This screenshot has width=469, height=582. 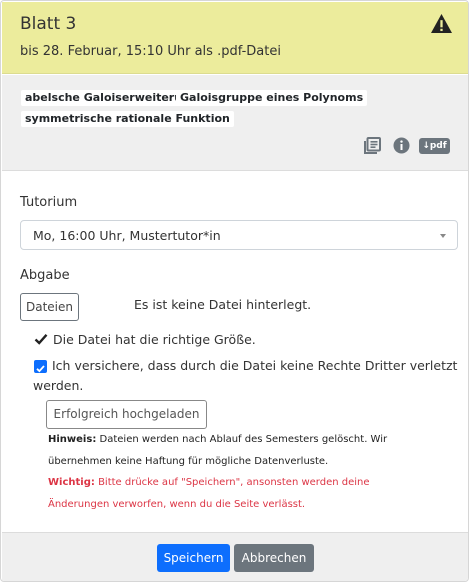 What do you see at coordinates (443, 236) in the screenshot?
I see `chevron-down-icon` at bounding box center [443, 236].